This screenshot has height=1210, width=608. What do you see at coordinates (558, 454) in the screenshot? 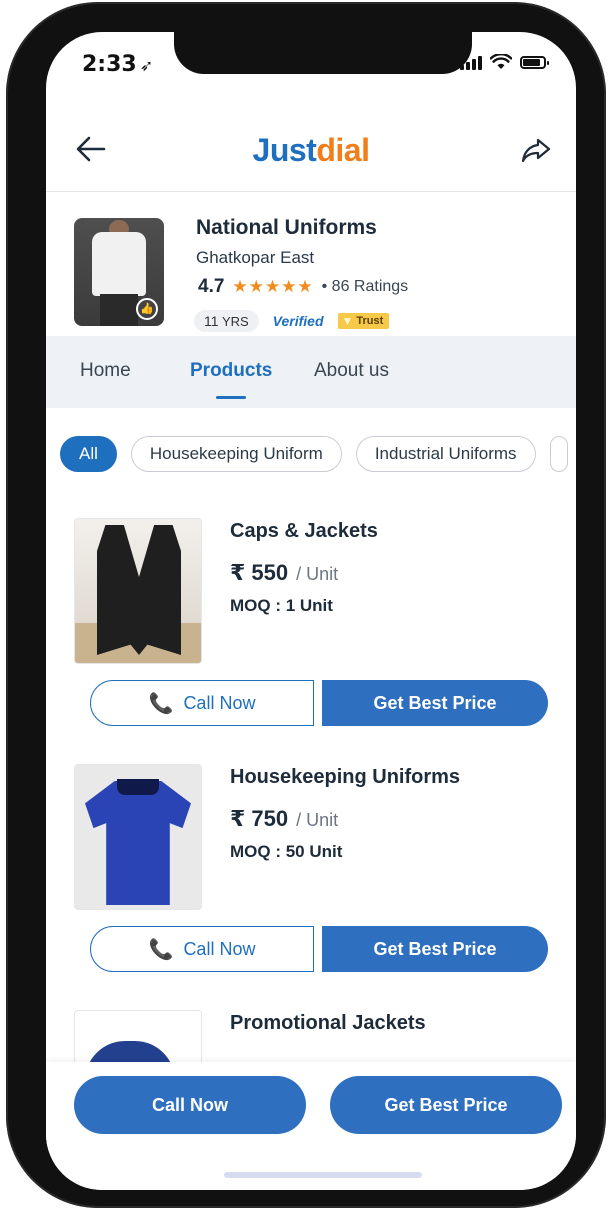
I see `chip-more` at bounding box center [558, 454].